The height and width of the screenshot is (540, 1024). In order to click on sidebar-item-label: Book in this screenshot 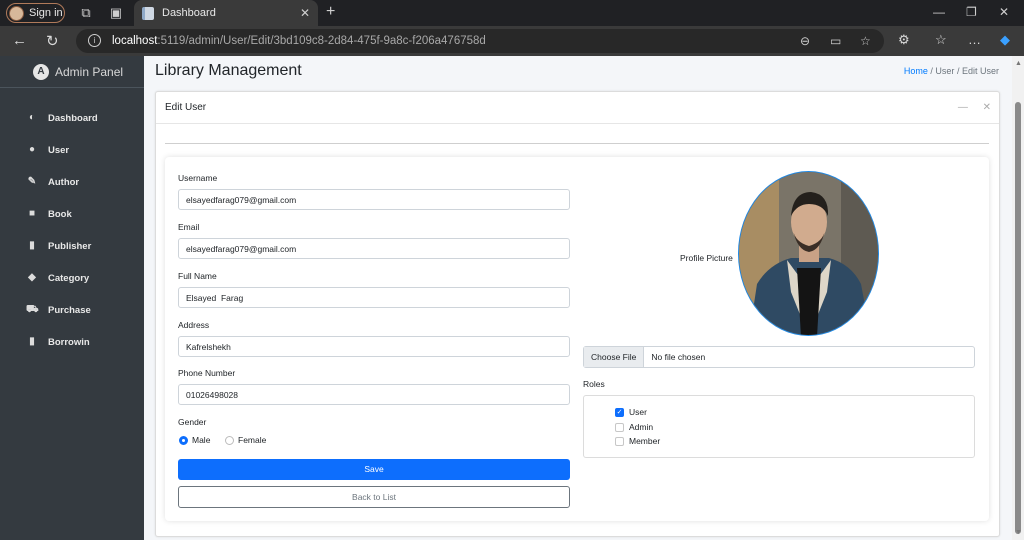, I will do `click(60, 214)`.